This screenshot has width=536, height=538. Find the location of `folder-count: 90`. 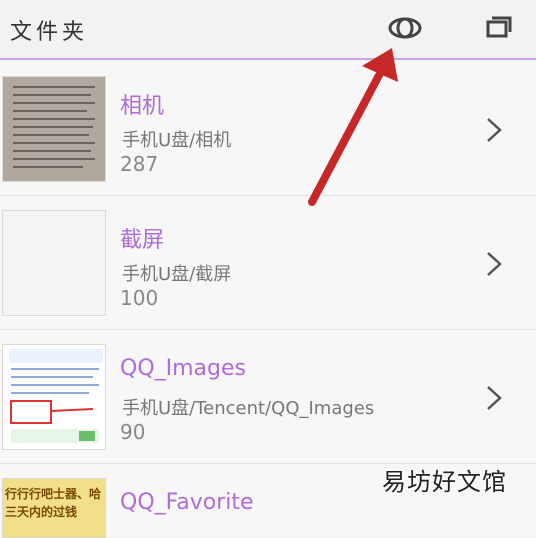

folder-count: 90 is located at coordinates (133, 432).